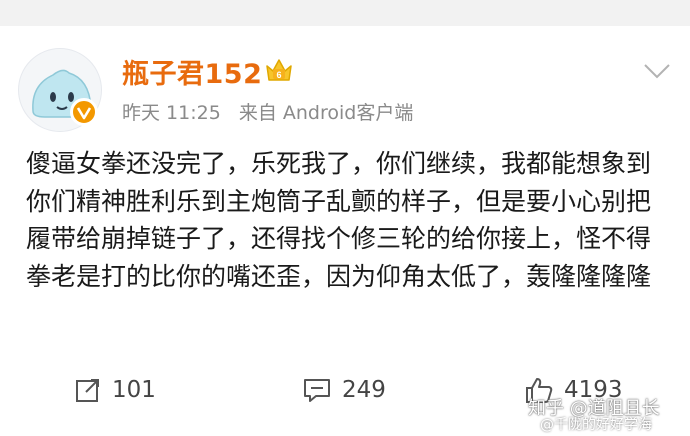  Describe the element at coordinates (192, 71) in the screenshot. I see `username: 瓶子君152` at that location.